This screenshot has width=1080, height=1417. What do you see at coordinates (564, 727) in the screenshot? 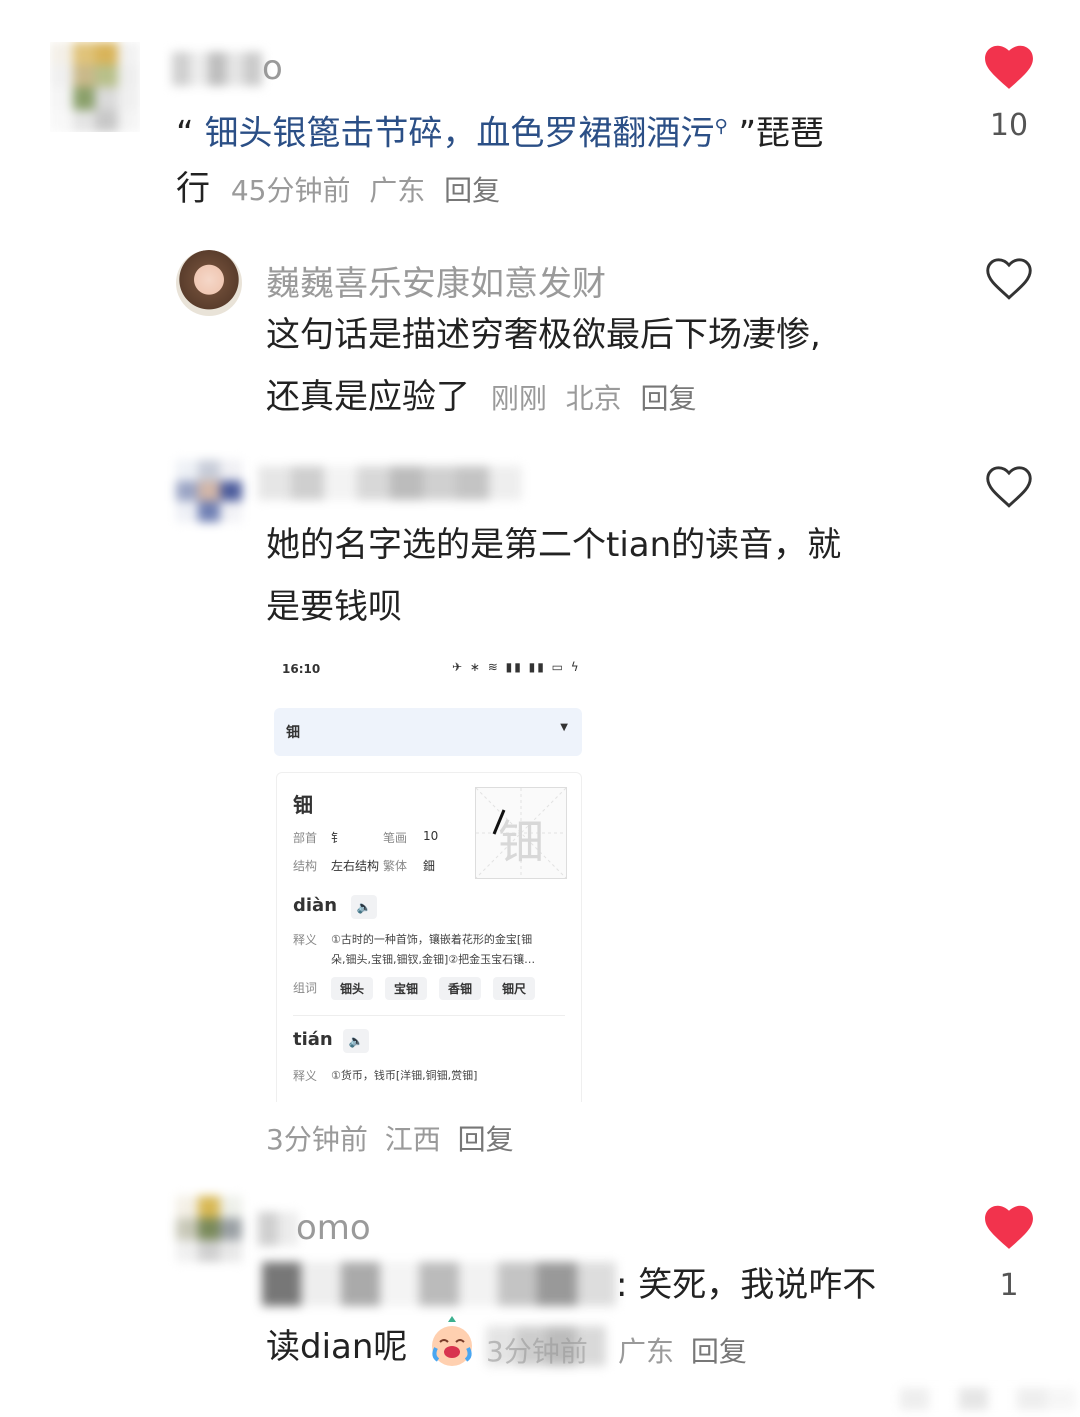
I see `chevron-down-icon: ▼` at bounding box center [564, 727].